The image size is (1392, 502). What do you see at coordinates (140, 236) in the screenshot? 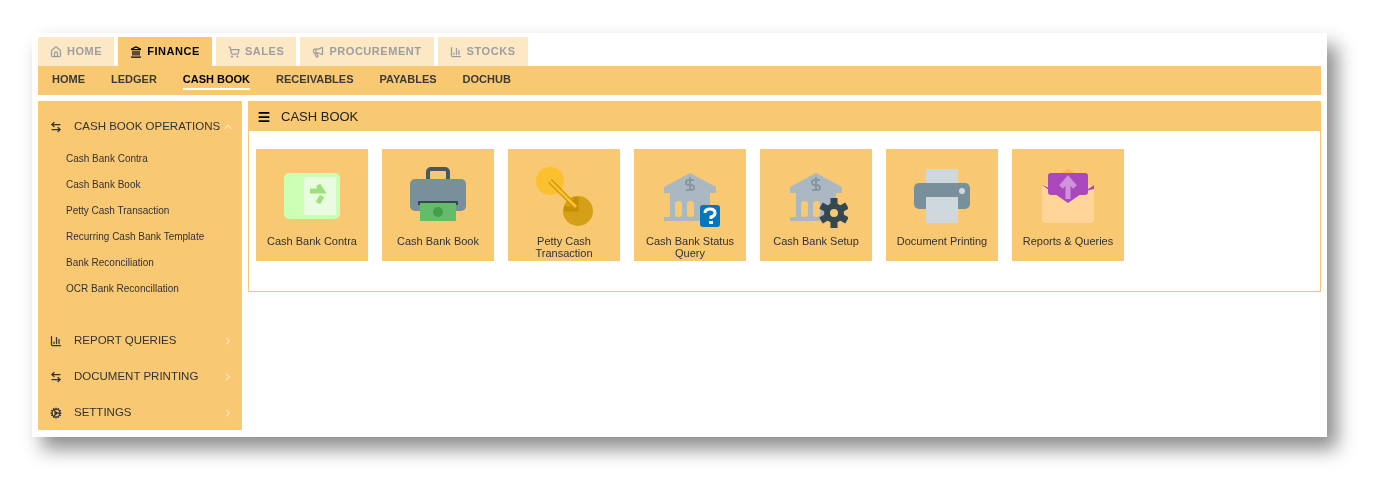
I see `sidebar-item: Recurring Cash Bank Template` at bounding box center [140, 236].